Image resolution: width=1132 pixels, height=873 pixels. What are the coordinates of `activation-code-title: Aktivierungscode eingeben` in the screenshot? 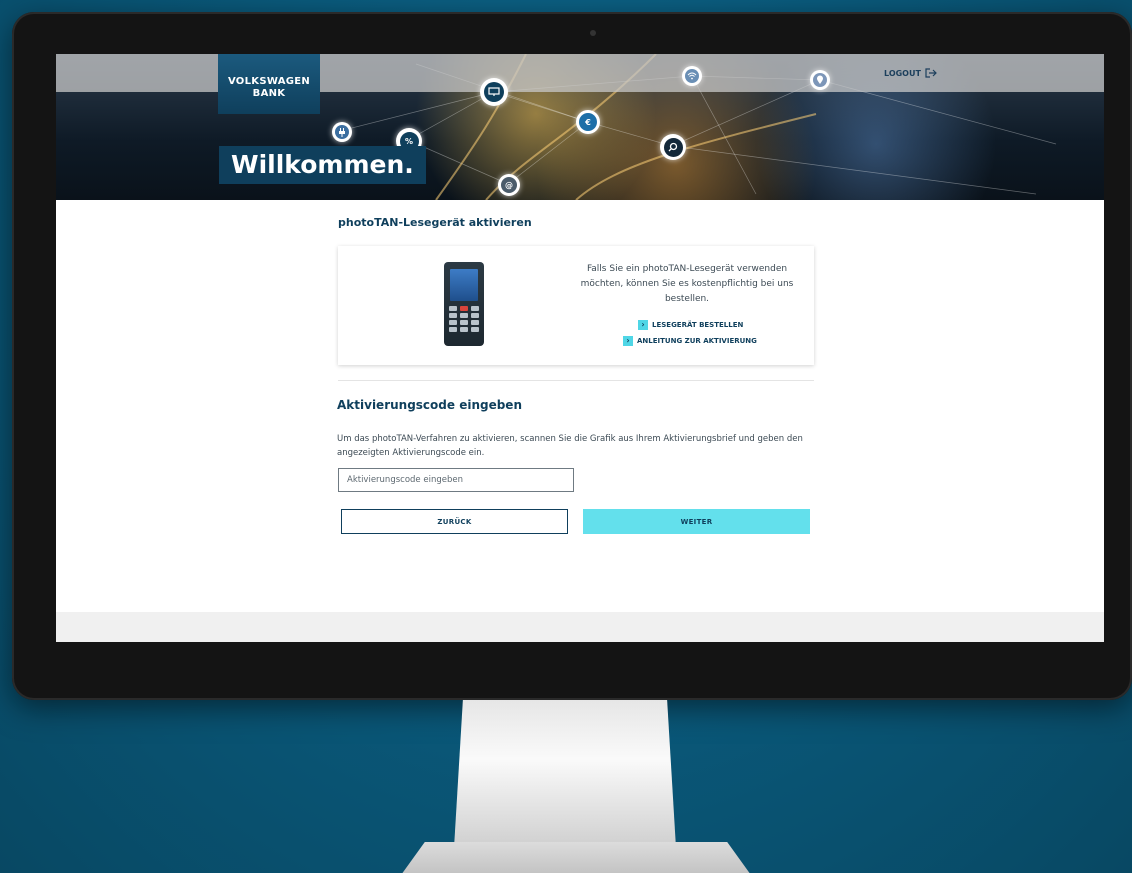 It's located at (429, 405).